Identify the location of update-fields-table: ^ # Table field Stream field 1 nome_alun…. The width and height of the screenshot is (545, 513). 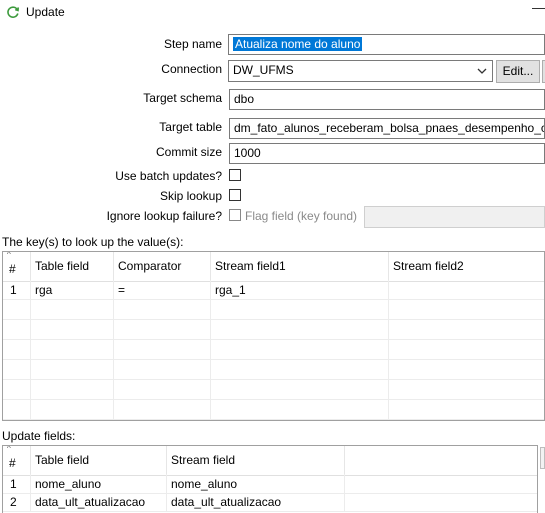
(270, 479).